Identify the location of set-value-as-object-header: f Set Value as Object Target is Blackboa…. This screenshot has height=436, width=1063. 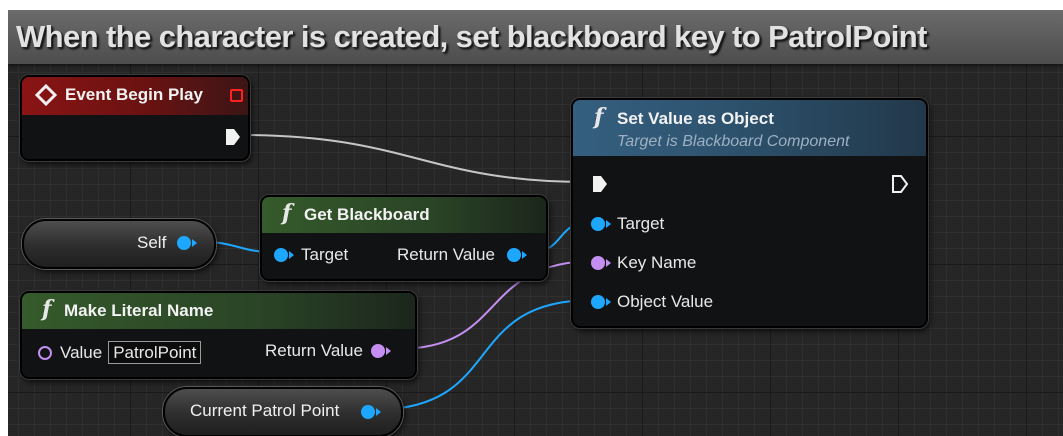
(749, 128).